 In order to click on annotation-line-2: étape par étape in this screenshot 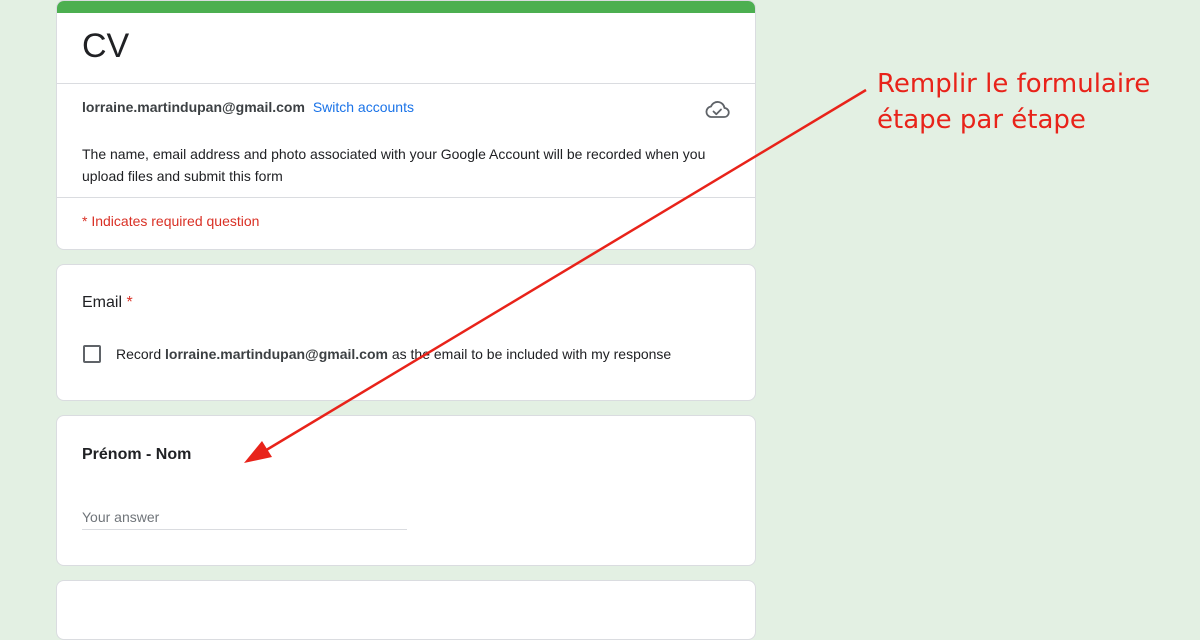, I will do `click(981, 120)`.